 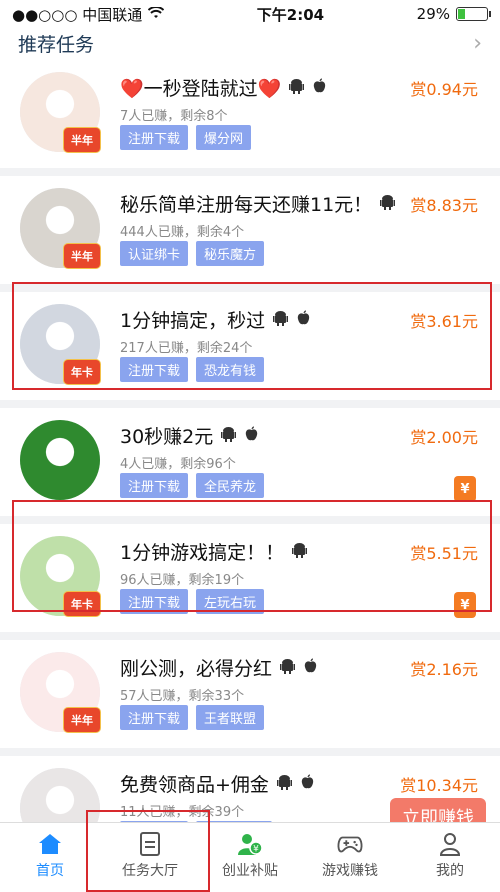 I want to click on section-header: 推荐任务 ›, so click(x=250, y=43).